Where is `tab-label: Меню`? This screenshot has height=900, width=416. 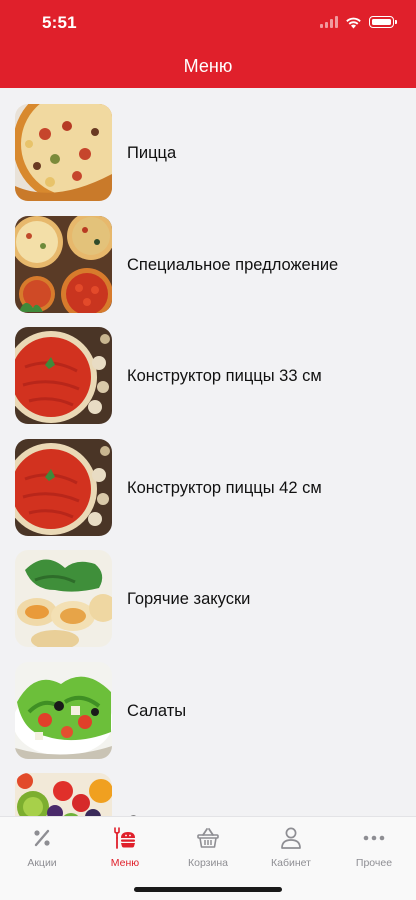 tab-label: Меню is located at coordinates (125, 863).